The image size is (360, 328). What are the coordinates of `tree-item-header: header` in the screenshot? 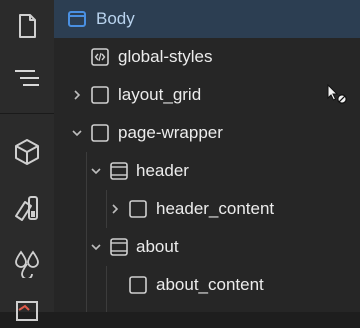 It's located at (207, 171).